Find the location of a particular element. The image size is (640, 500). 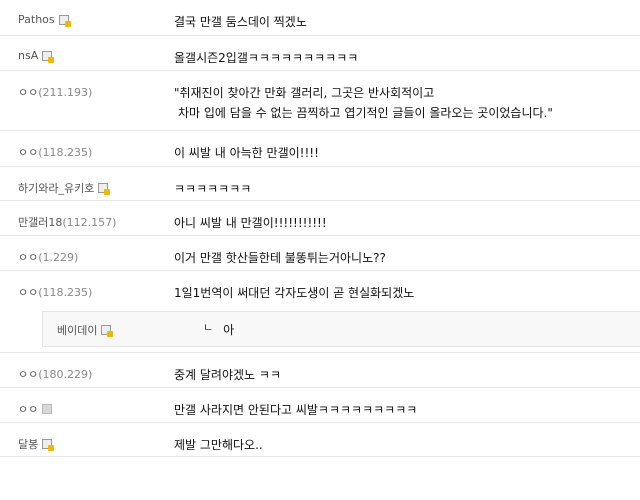

author-ip: (112.157) is located at coordinates (89, 222).